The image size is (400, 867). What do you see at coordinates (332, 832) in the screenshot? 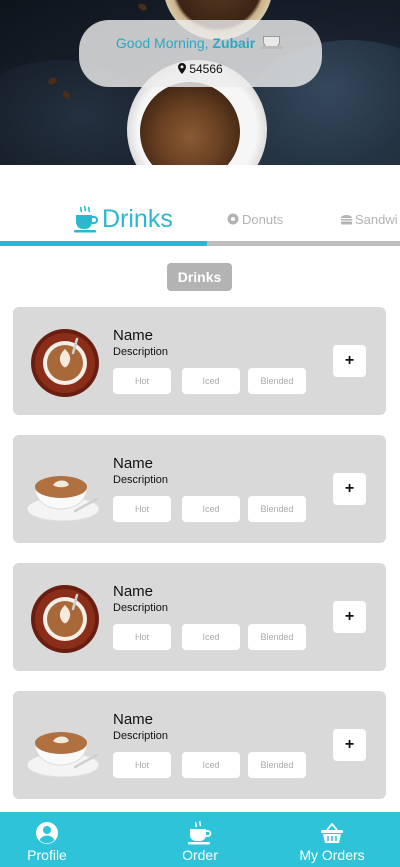
I see `basket-icon` at bounding box center [332, 832].